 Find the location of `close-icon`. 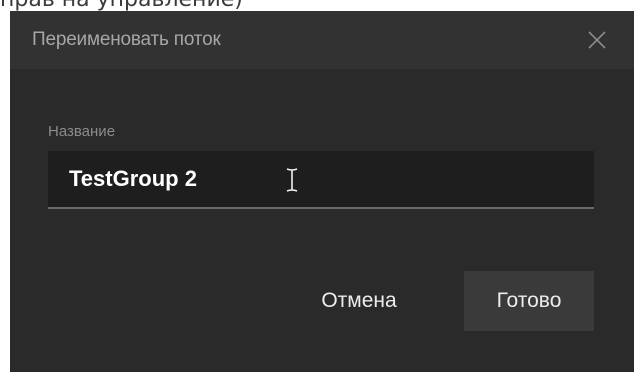

close-icon is located at coordinates (597, 40).